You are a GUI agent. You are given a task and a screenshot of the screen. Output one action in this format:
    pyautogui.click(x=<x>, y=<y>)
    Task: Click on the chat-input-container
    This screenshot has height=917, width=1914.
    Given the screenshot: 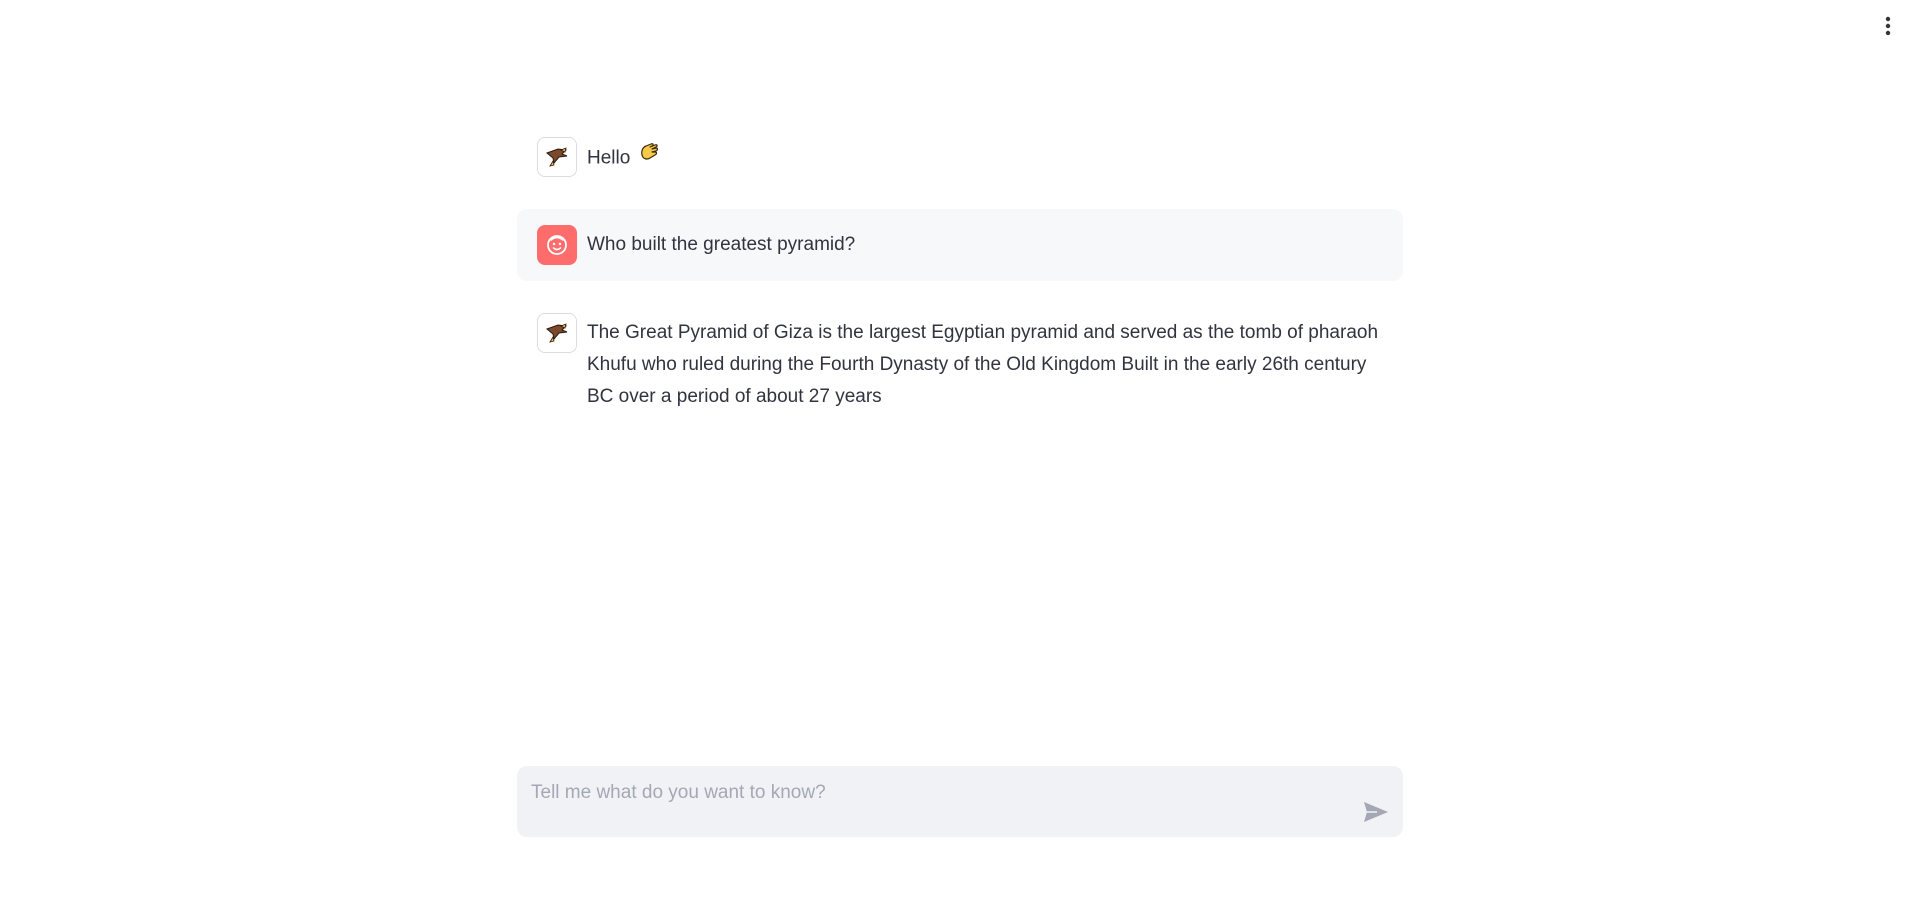 What is the action you would take?
    pyautogui.click(x=960, y=801)
    